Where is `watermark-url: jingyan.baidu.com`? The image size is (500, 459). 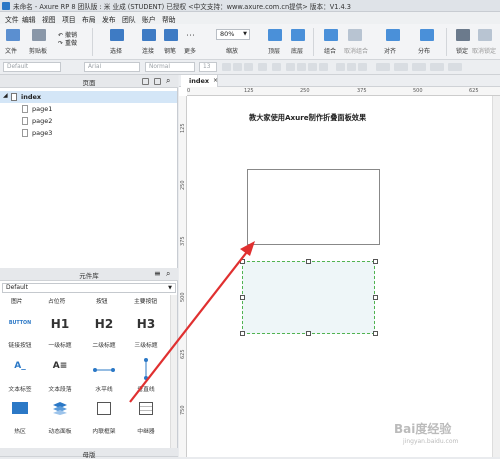 watermark-url: jingyan.baidu.com is located at coordinates (431, 441).